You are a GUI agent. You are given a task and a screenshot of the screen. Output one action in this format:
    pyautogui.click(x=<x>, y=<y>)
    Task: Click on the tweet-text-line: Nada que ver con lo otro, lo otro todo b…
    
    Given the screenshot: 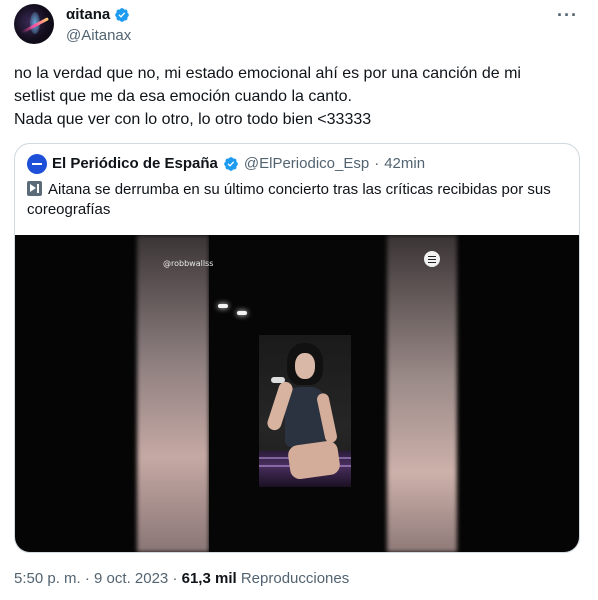 What is the action you would take?
    pyautogui.click(x=193, y=119)
    